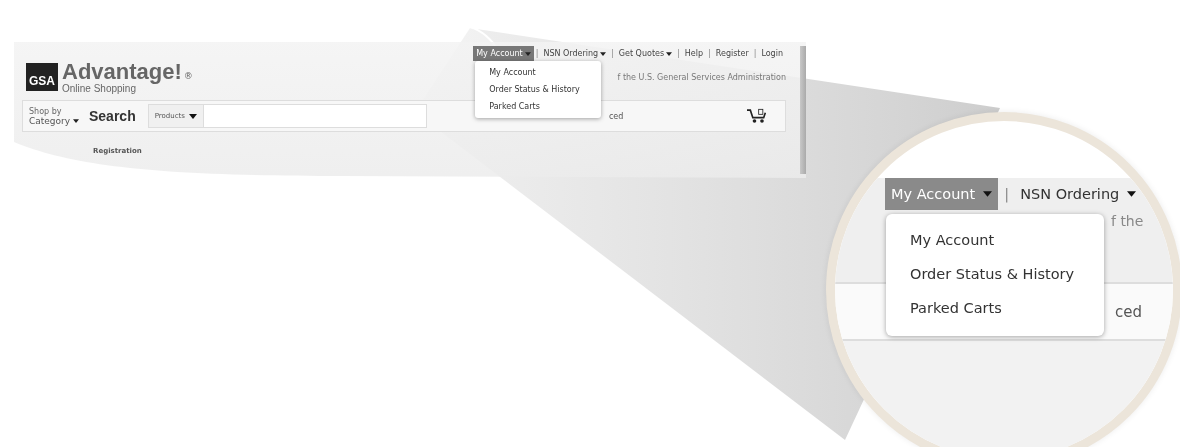 Image resolution: width=1180 pixels, height=447 pixels. What do you see at coordinates (803, 110) in the screenshot?
I see `scrollbar` at bounding box center [803, 110].